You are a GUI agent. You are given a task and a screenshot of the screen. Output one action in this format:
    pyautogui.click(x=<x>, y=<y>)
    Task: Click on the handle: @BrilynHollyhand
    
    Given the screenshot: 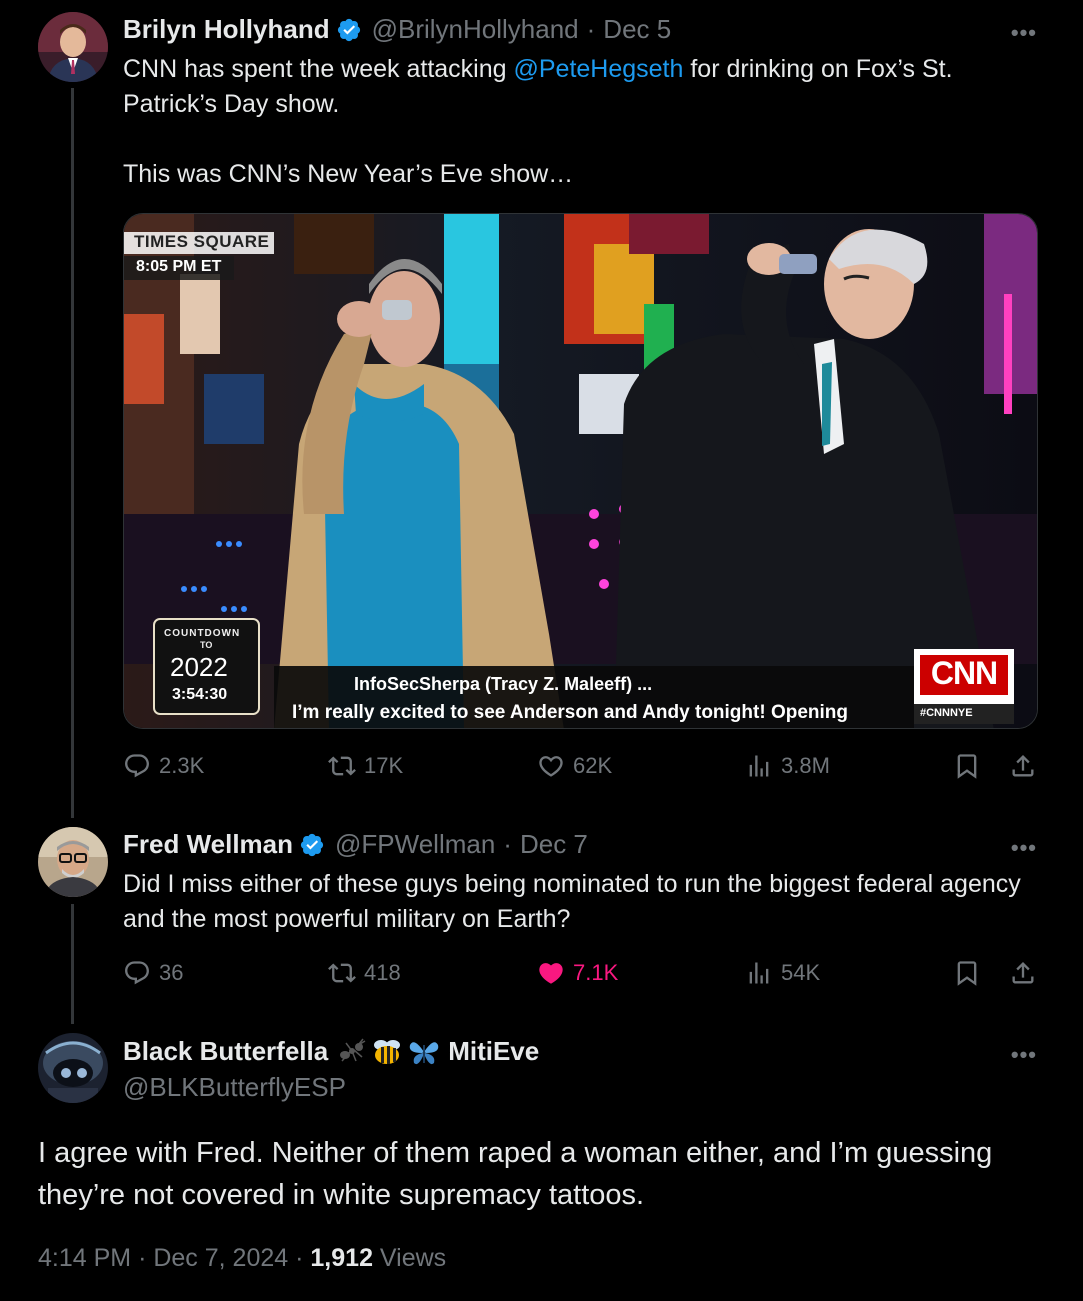 What is the action you would take?
    pyautogui.click(x=475, y=29)
    